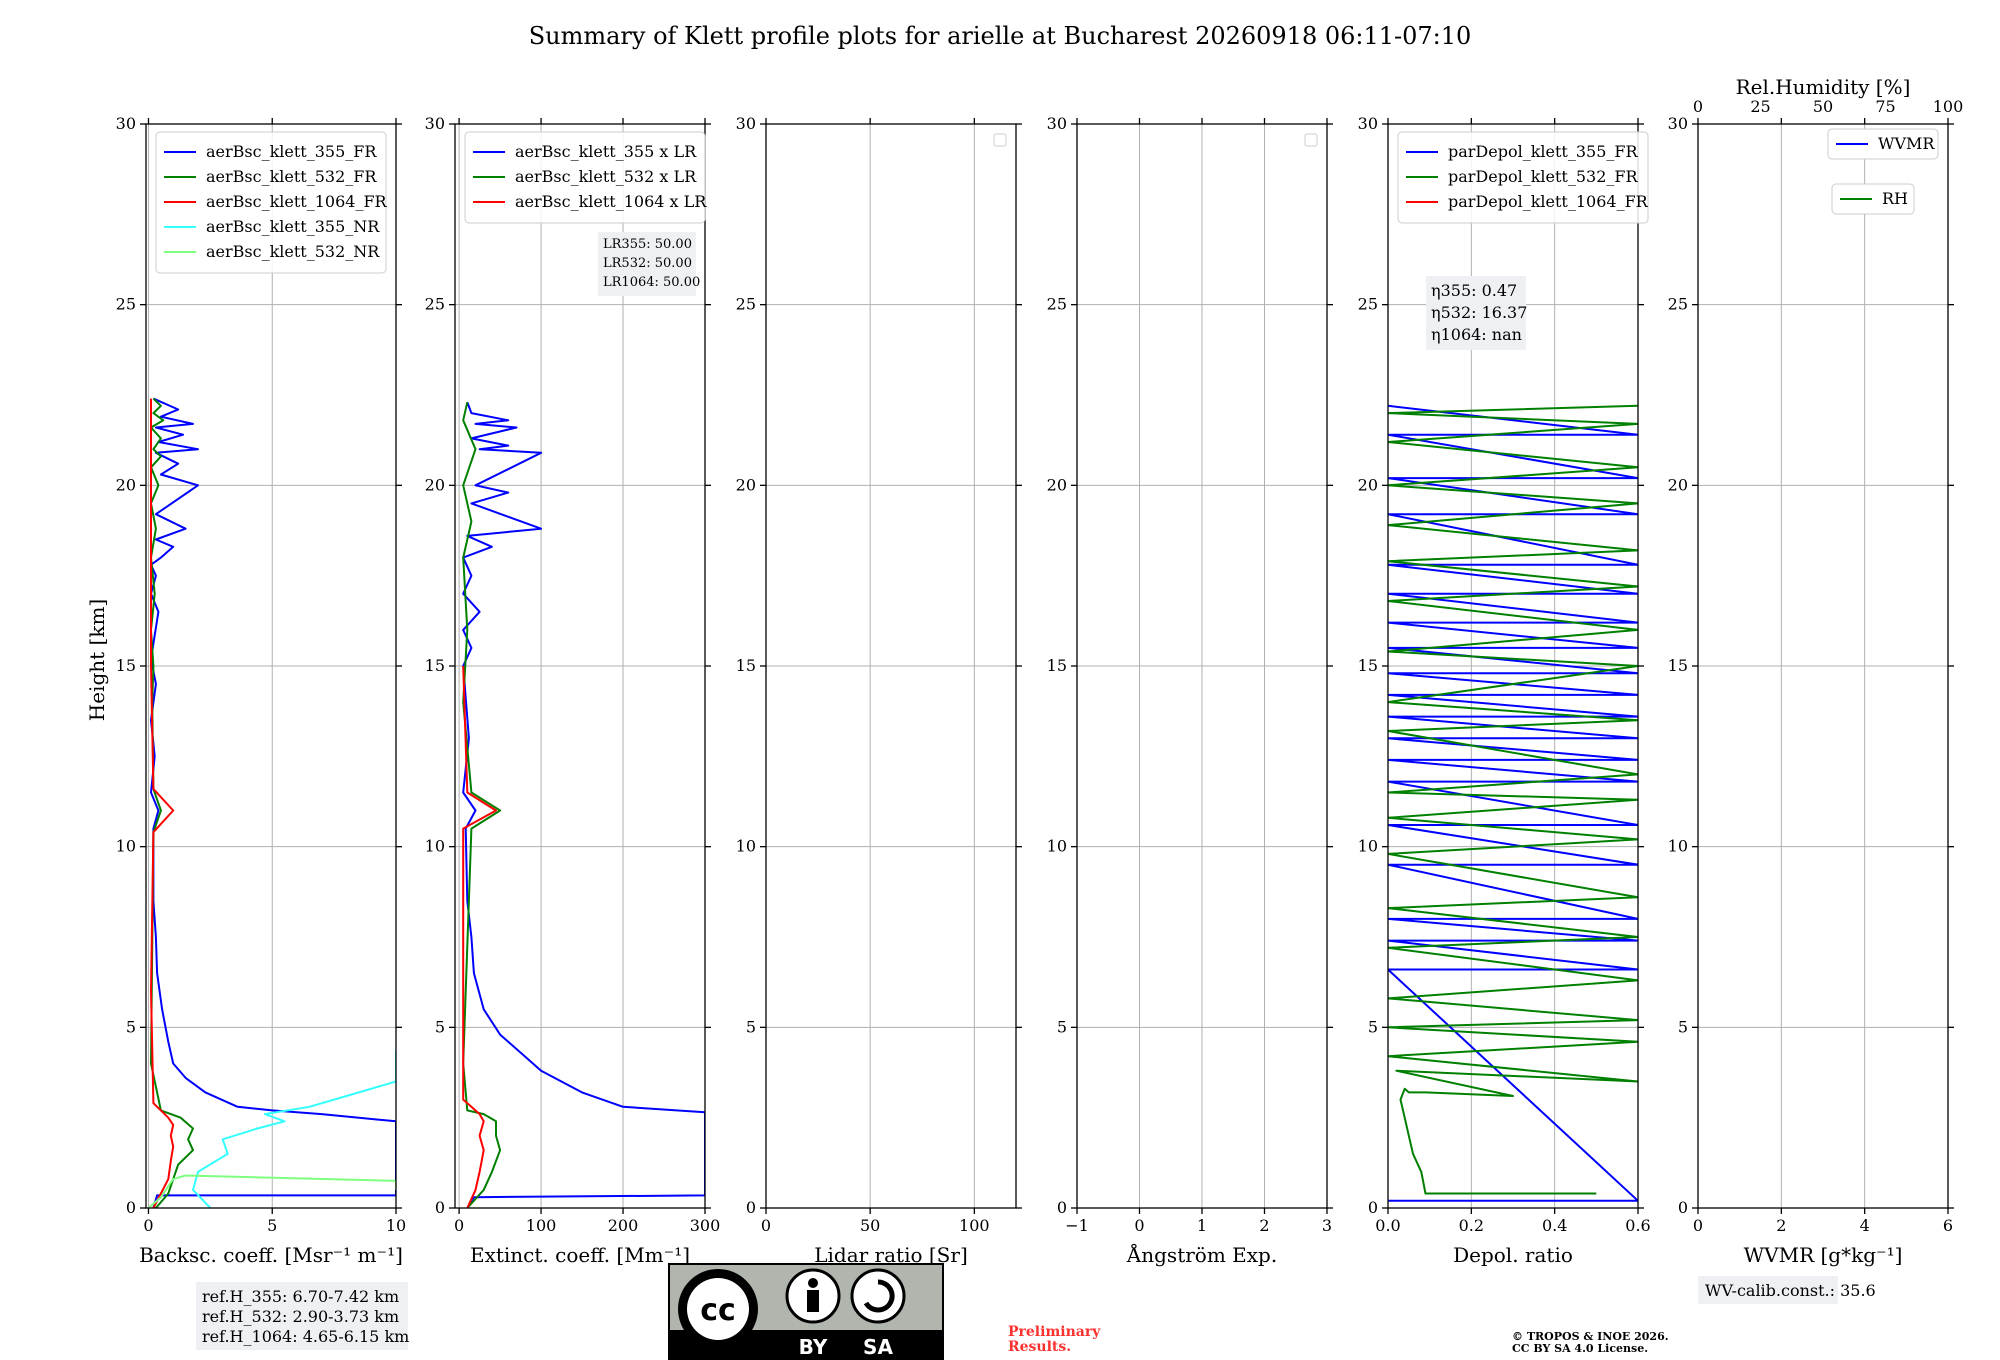 Image resolution: width=2000 pixels, height=1360 pixels. I want to click on top-x-axis-label: Rel.Humidity [%], so click(1823, 87).